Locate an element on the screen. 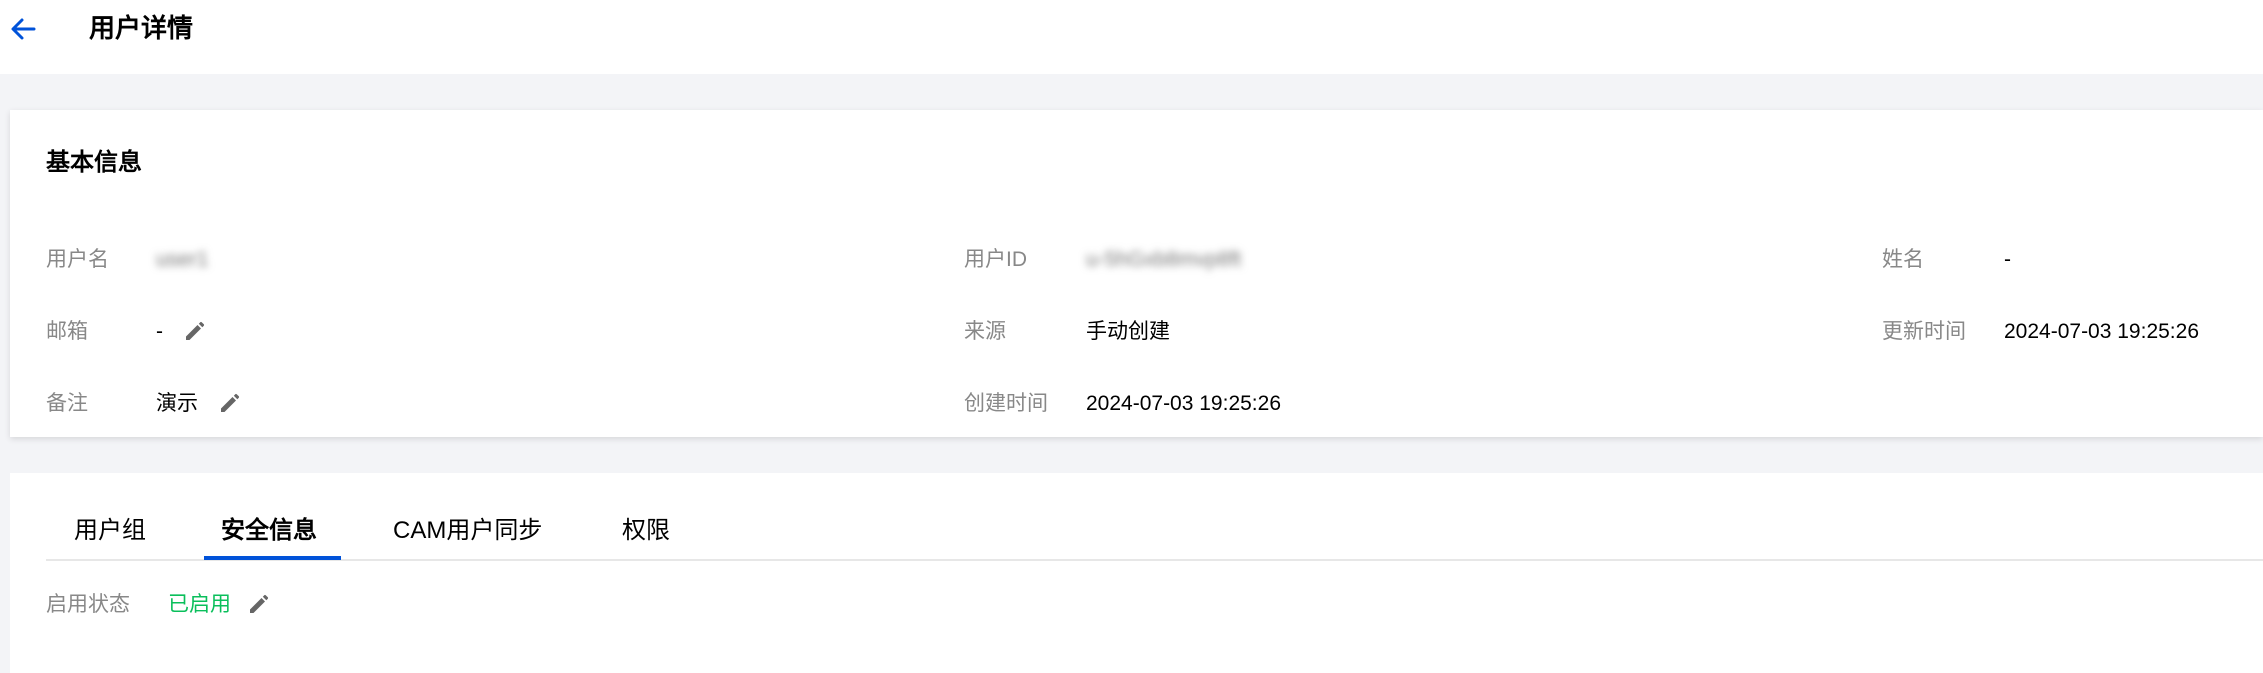  updated-time-label: 更新时间 is located at coordinates (1924, 331).